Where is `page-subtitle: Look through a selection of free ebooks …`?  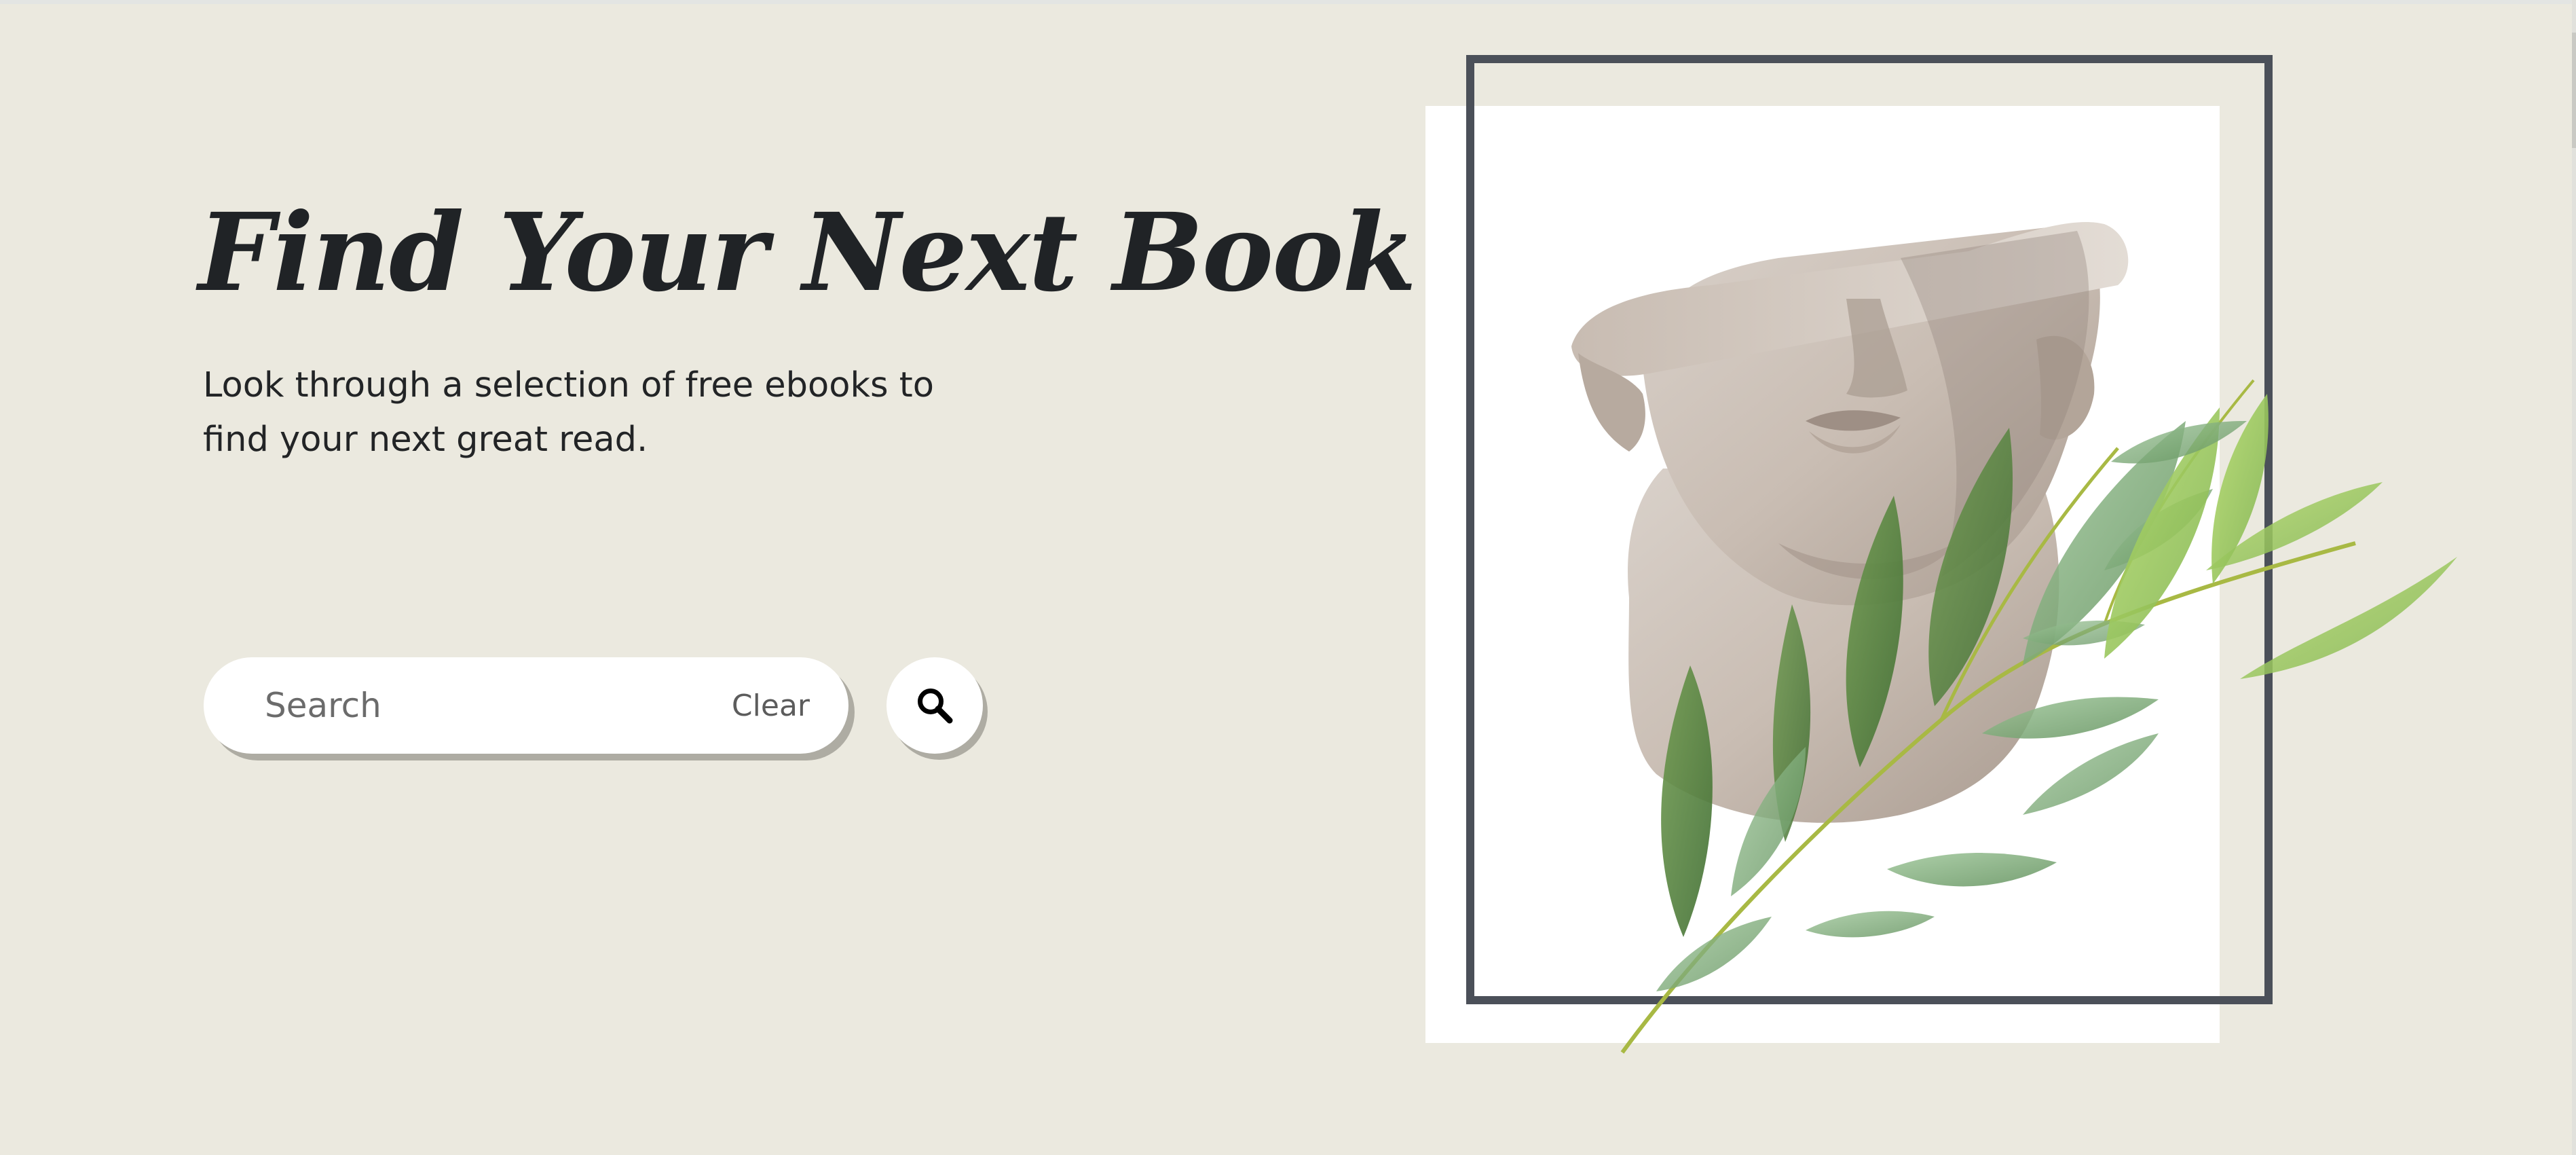 page-subtitle: Look through a selection of free ebooks … is located at coordinates (568, 412).